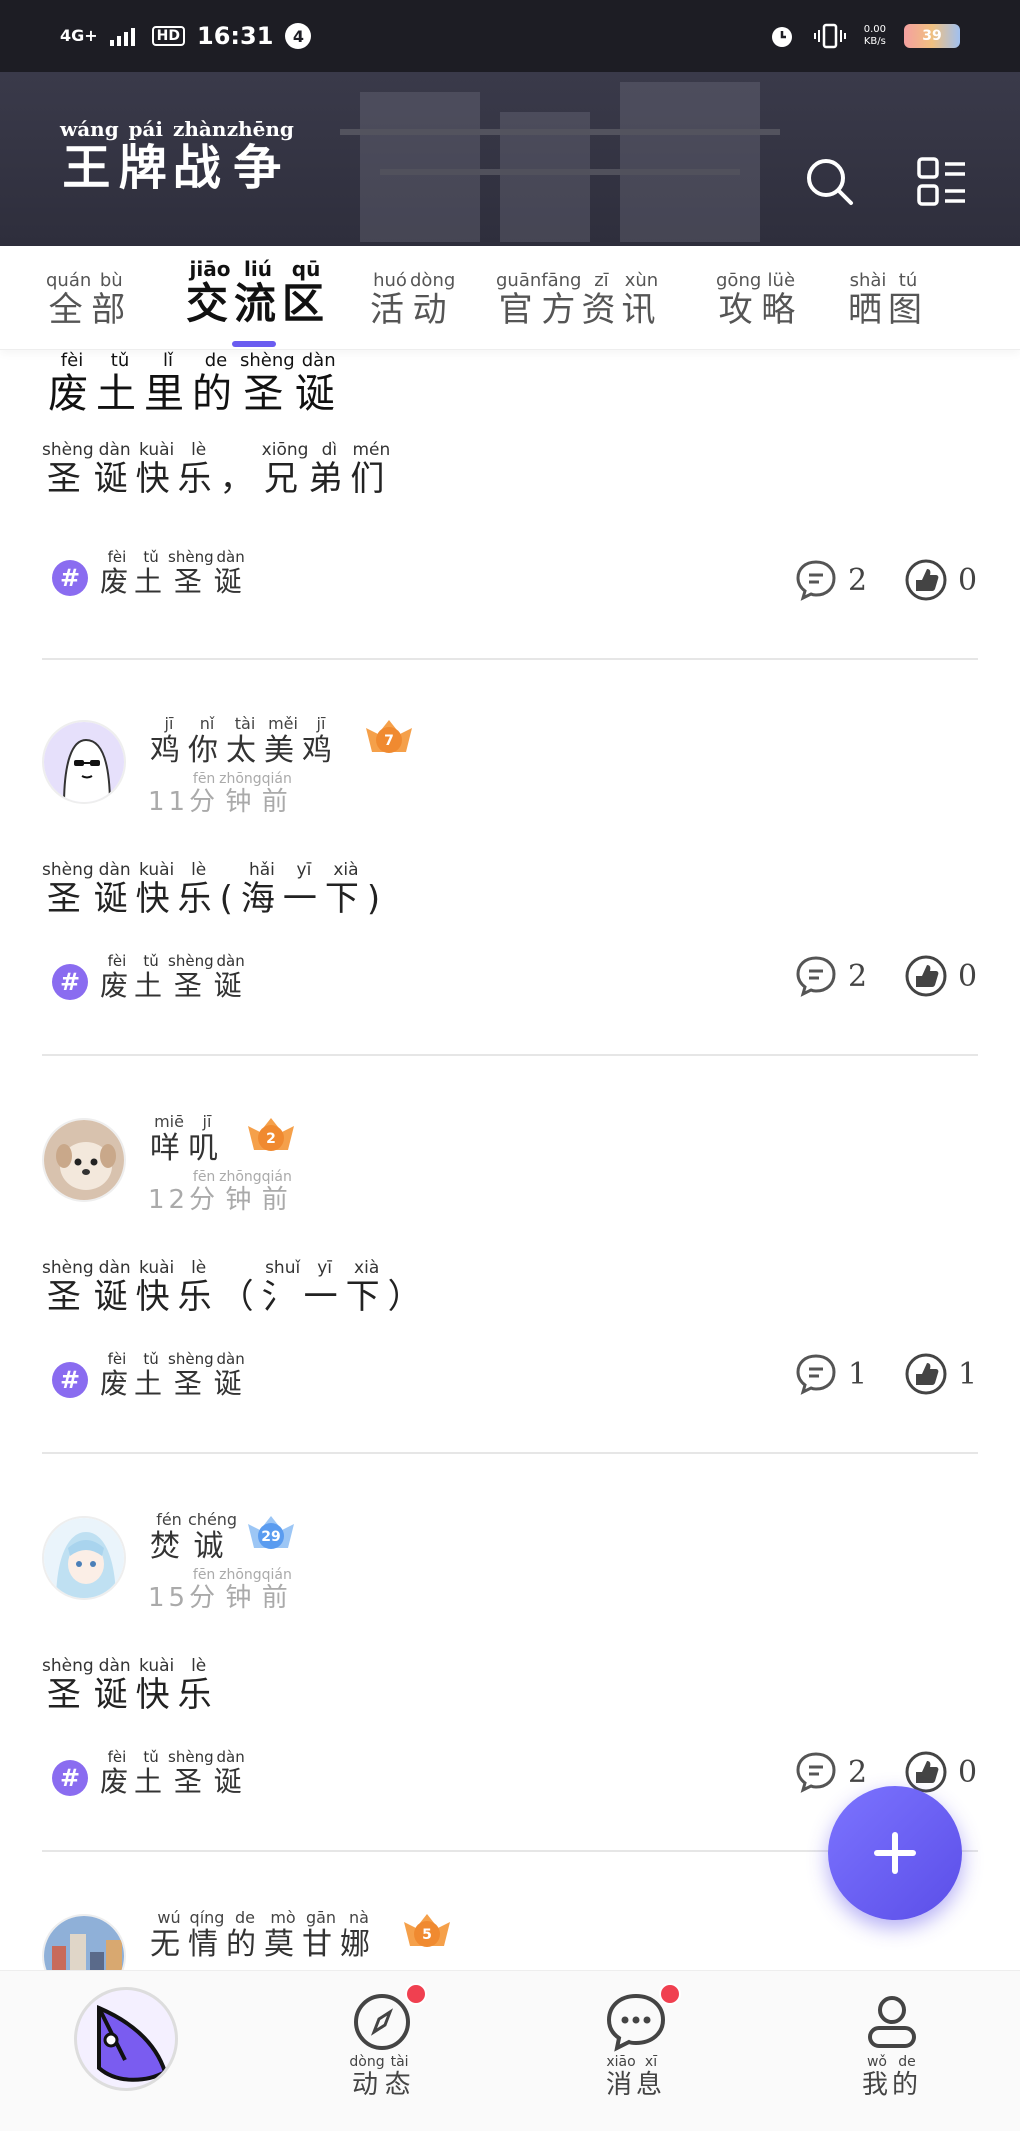  What do you see at coordinates (510, 2050) in the screenshot?
I see `bottom-navigation: 动dòng态tài 消xiāo息xī 我wǒ的de` at bounding box center [510, 2050].